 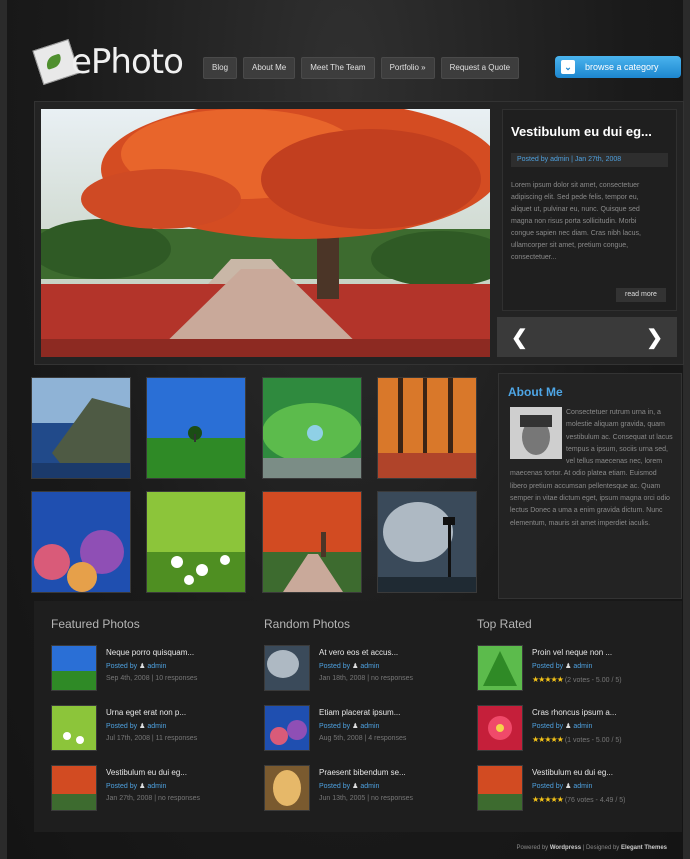 I want to click on chevron-down-icon: ⌄, so click(x=568, y=67).